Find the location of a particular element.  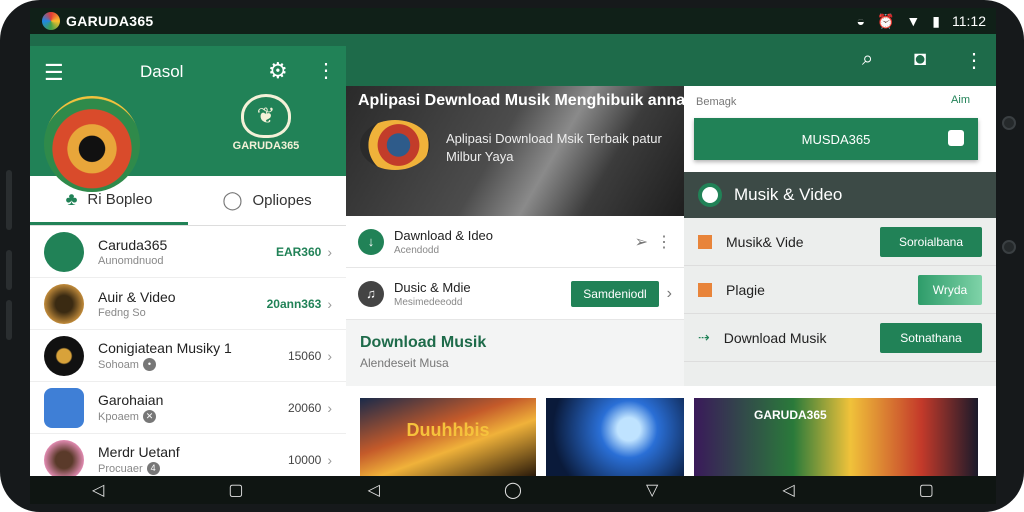

item-count: EAR360 is located at coordinates (298, 251).